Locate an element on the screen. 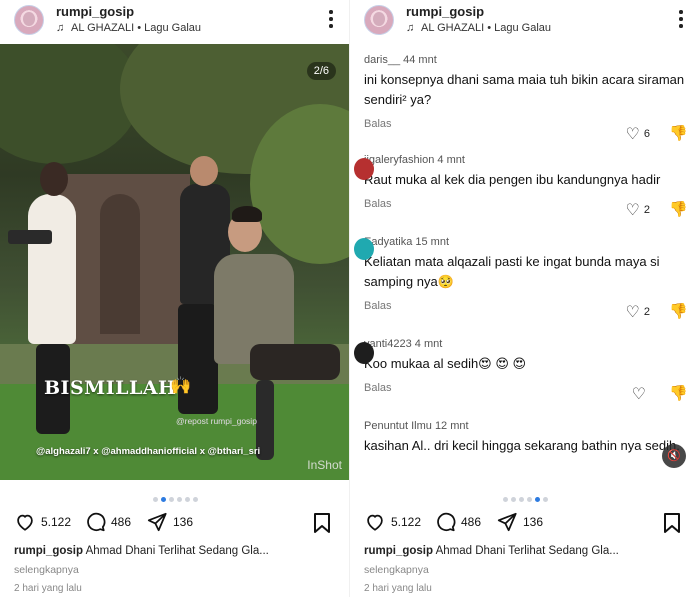 Image resolution: width=700 pixels, height=597 pixels. woman-figure is located at coordinates (52, 269).